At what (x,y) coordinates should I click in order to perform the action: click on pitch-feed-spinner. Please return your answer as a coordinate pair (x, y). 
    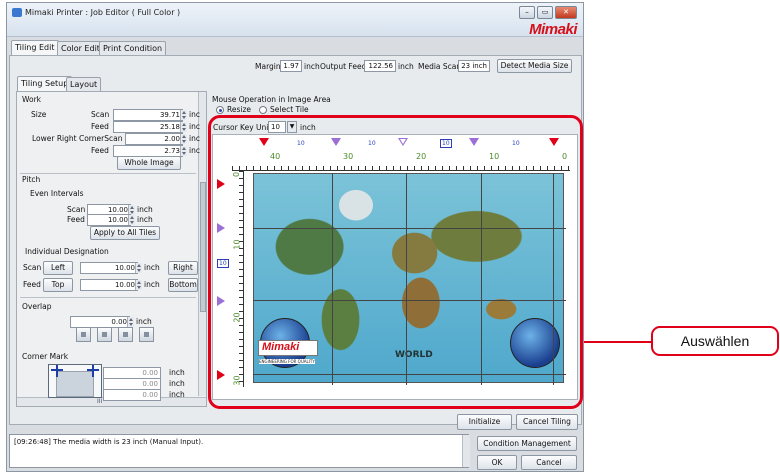
    Looking at the image, I should click on (131, 220).